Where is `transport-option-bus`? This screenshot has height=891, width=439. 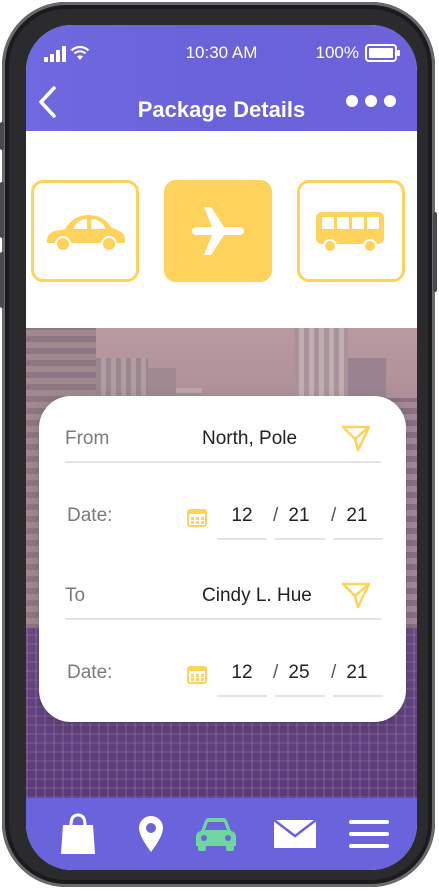
transport-option-bus is located at coordinates (351, 231).